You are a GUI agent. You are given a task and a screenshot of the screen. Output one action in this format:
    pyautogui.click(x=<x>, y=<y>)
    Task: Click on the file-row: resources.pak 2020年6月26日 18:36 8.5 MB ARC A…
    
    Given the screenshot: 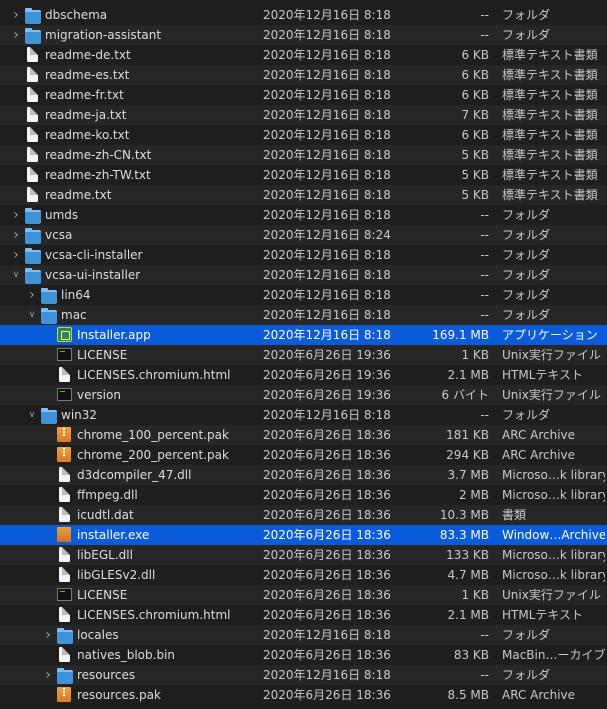 What is the action you would take?
    pyautogui.click(x=303, y=695)
    